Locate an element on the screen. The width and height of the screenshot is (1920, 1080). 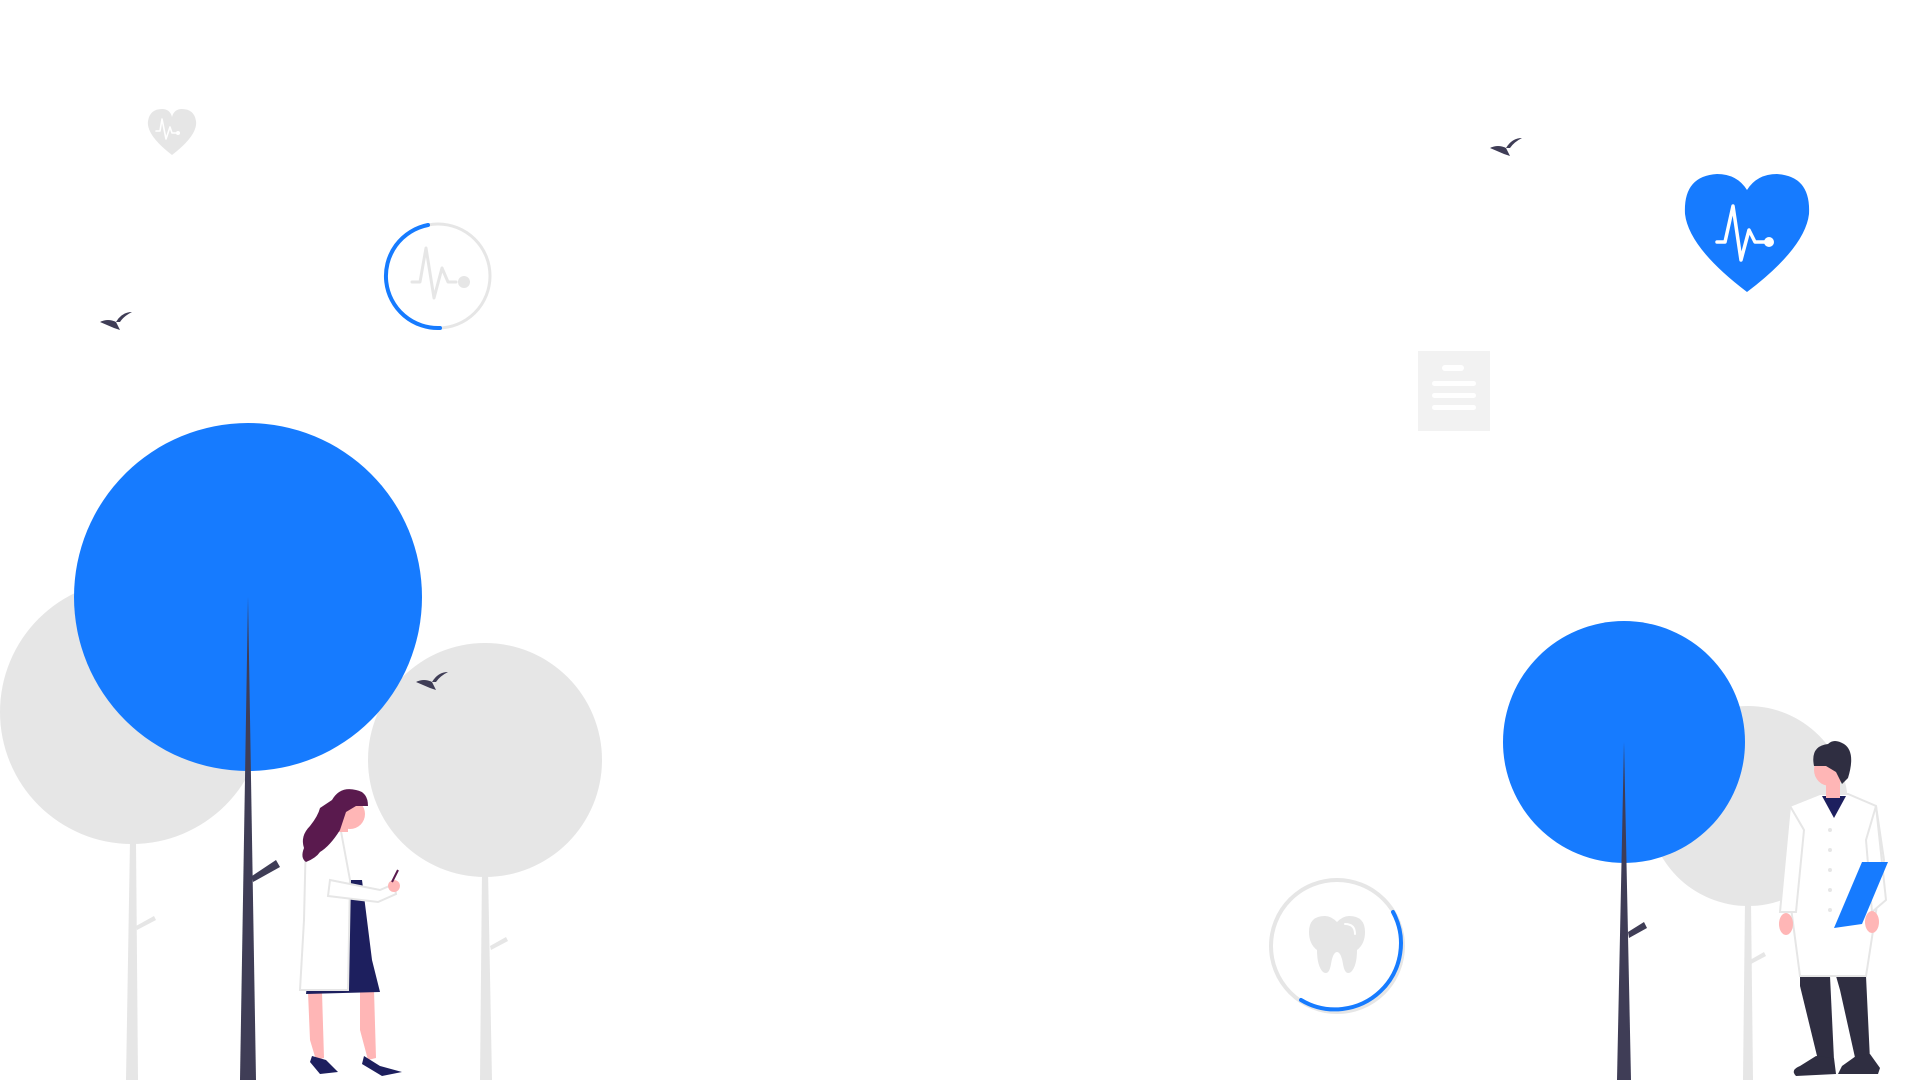
pulse-progress-ring-icon is located at coordinates (437, 276).